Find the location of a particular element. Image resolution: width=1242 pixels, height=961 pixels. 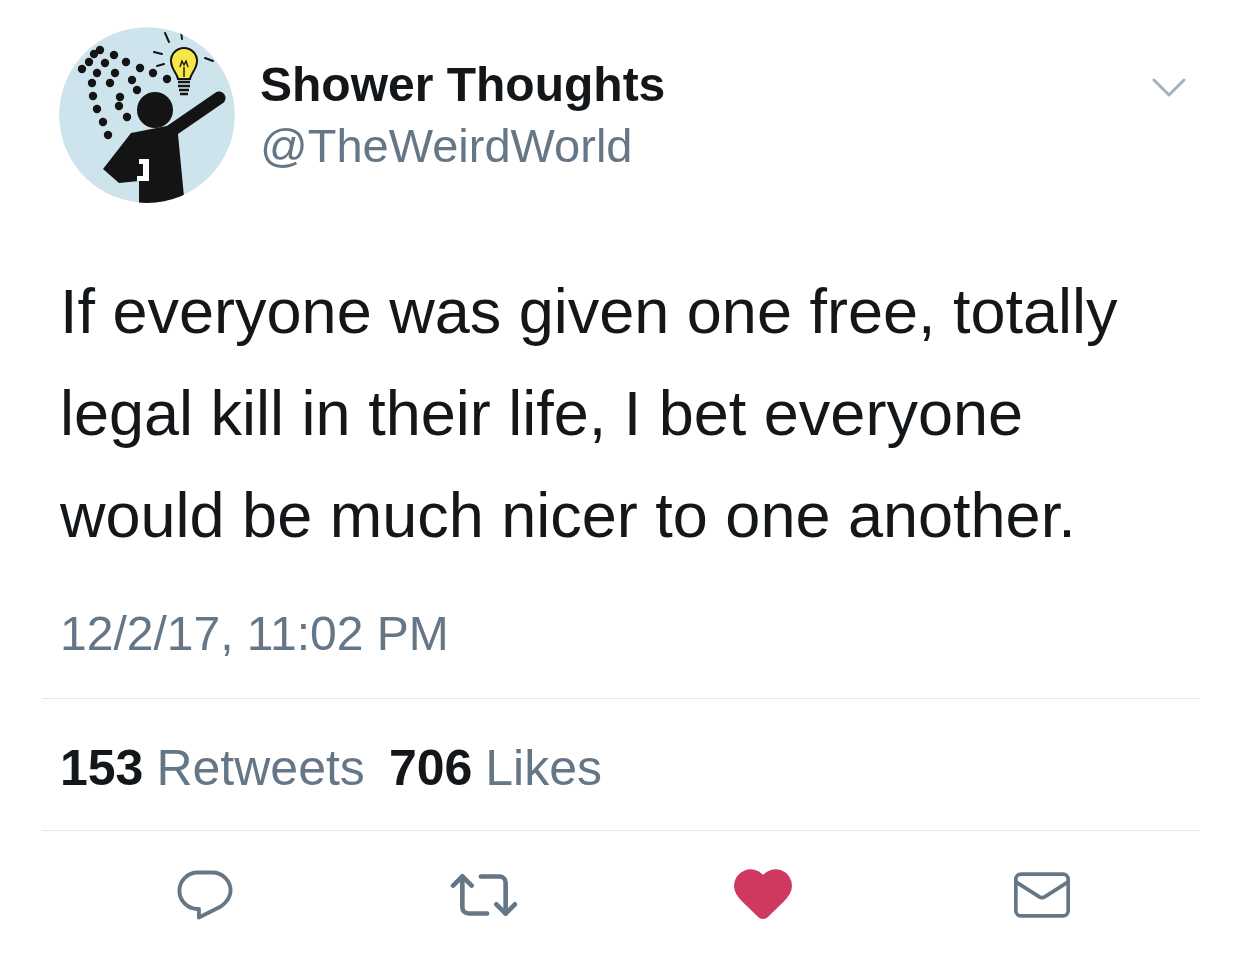

stat-count: 153 is located at coordinates (102, 768).